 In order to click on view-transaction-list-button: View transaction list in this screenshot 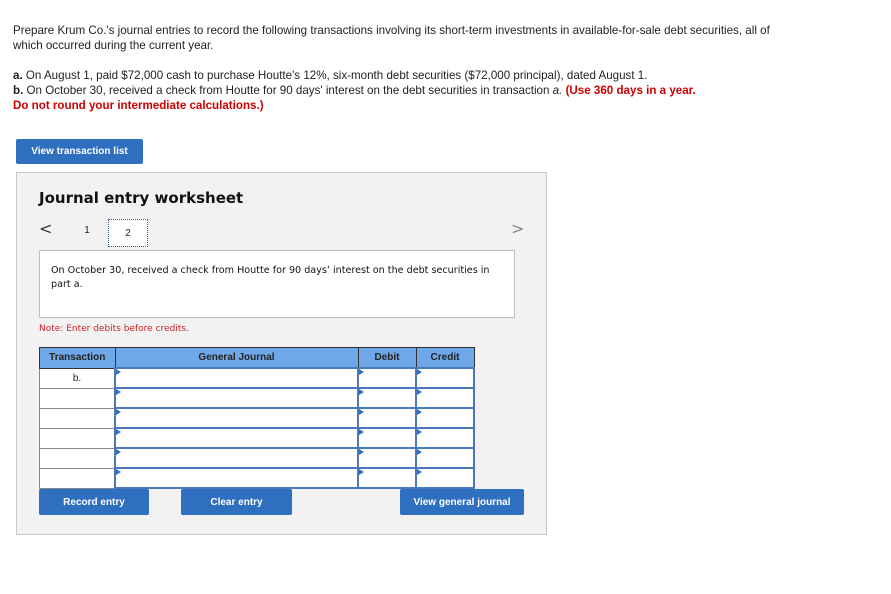, I will do `click(79, 151)`.